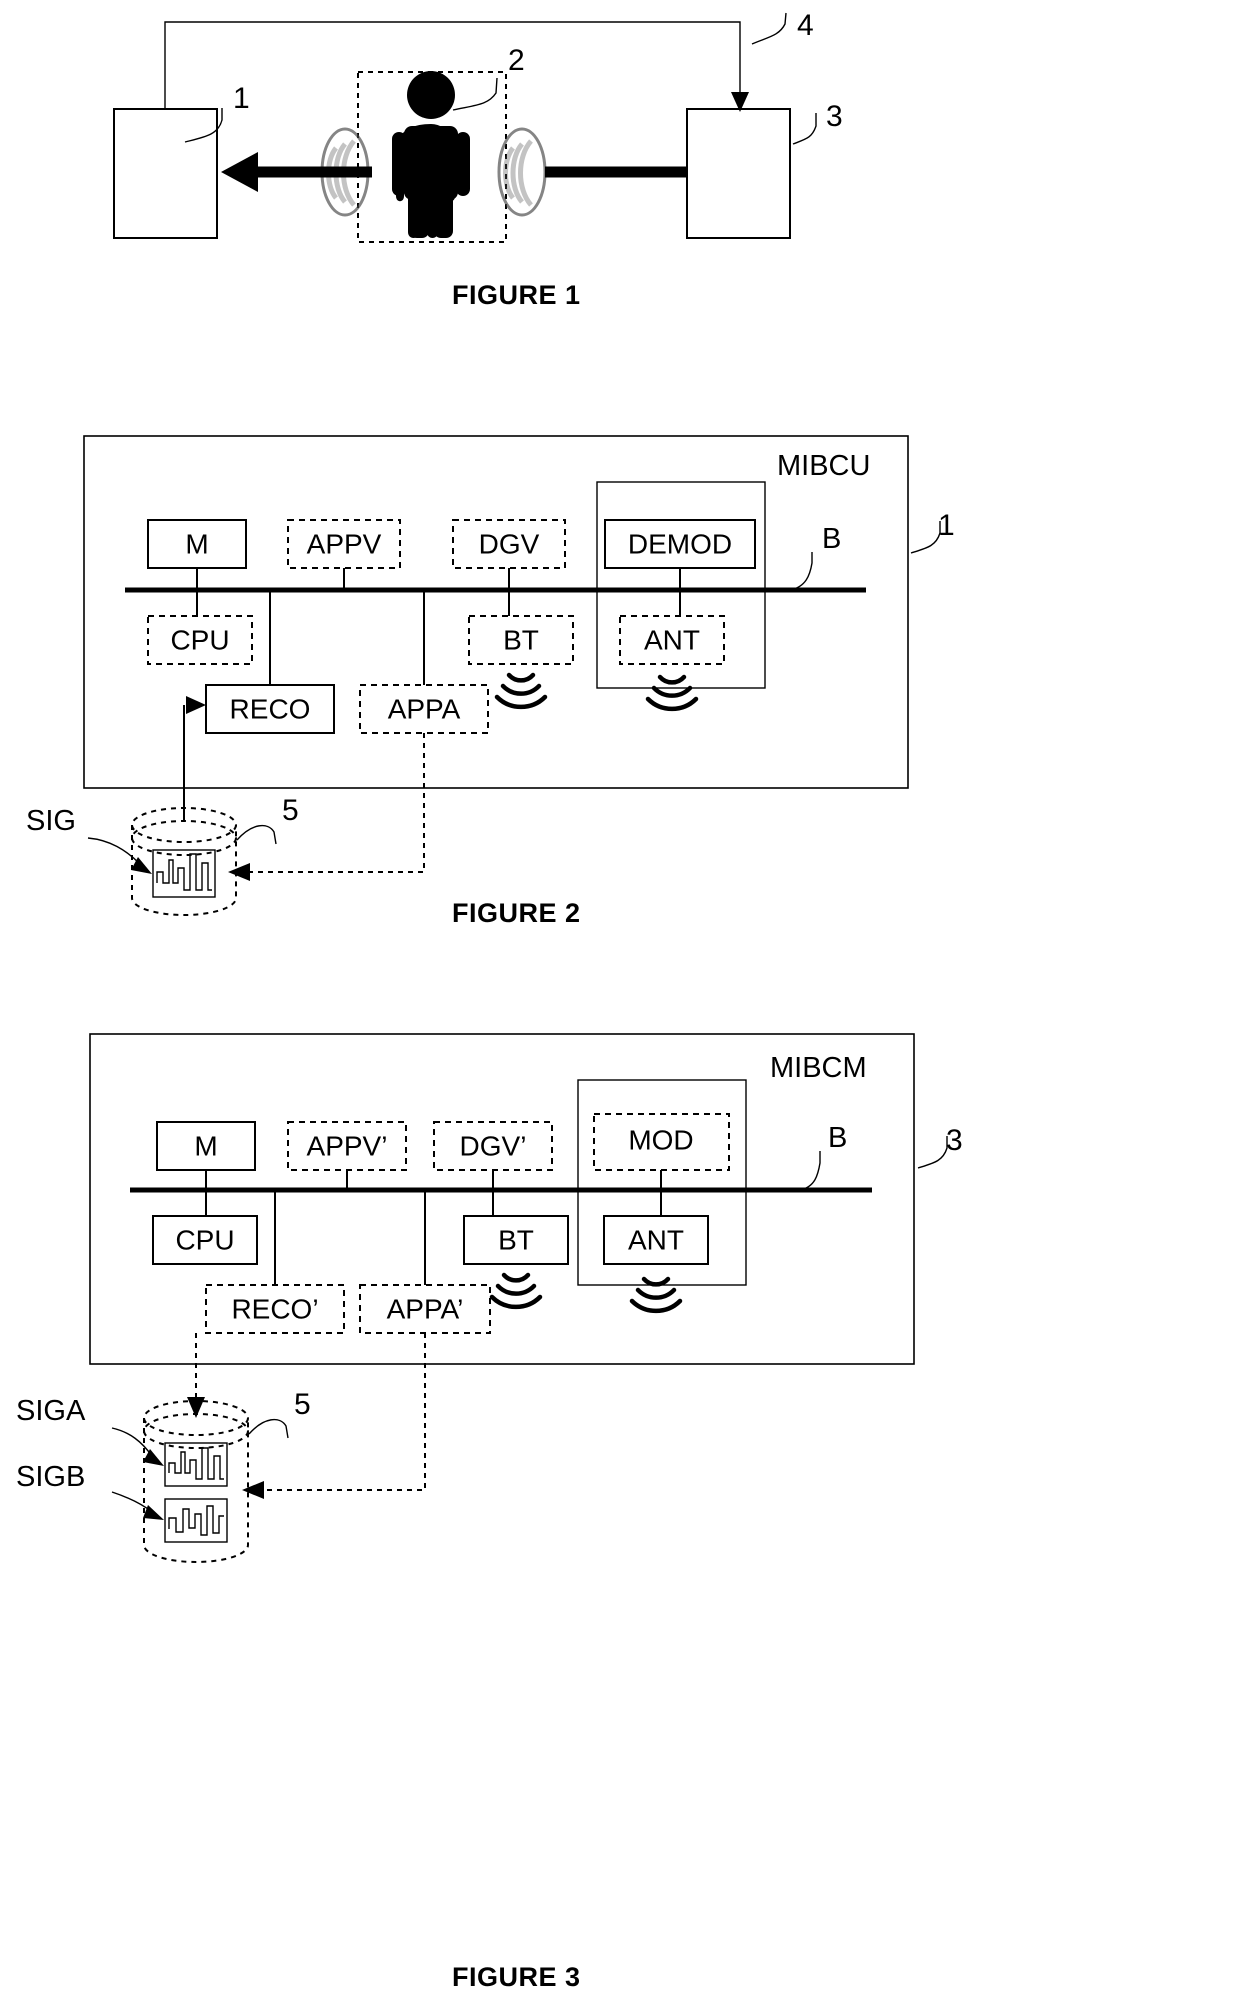 The height and width of the screenshot is (2003, 1240). What do you see at coordinates (132, 1442) in the screenshot?
I see `fig3-siga-leader` at bounding box center [132, 1442].